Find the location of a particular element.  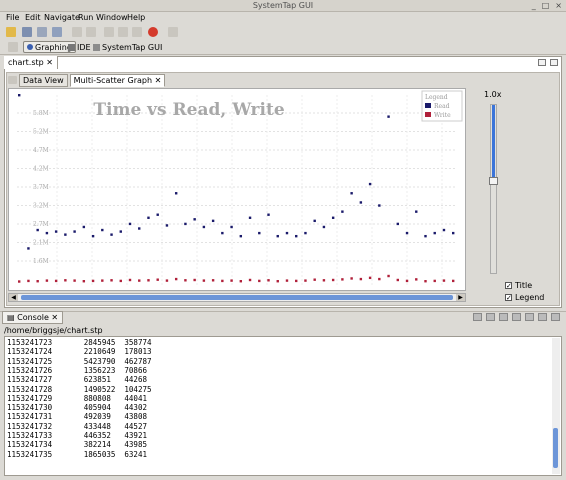

legend-check-box: ✓ is located at coordinates (508, 298).